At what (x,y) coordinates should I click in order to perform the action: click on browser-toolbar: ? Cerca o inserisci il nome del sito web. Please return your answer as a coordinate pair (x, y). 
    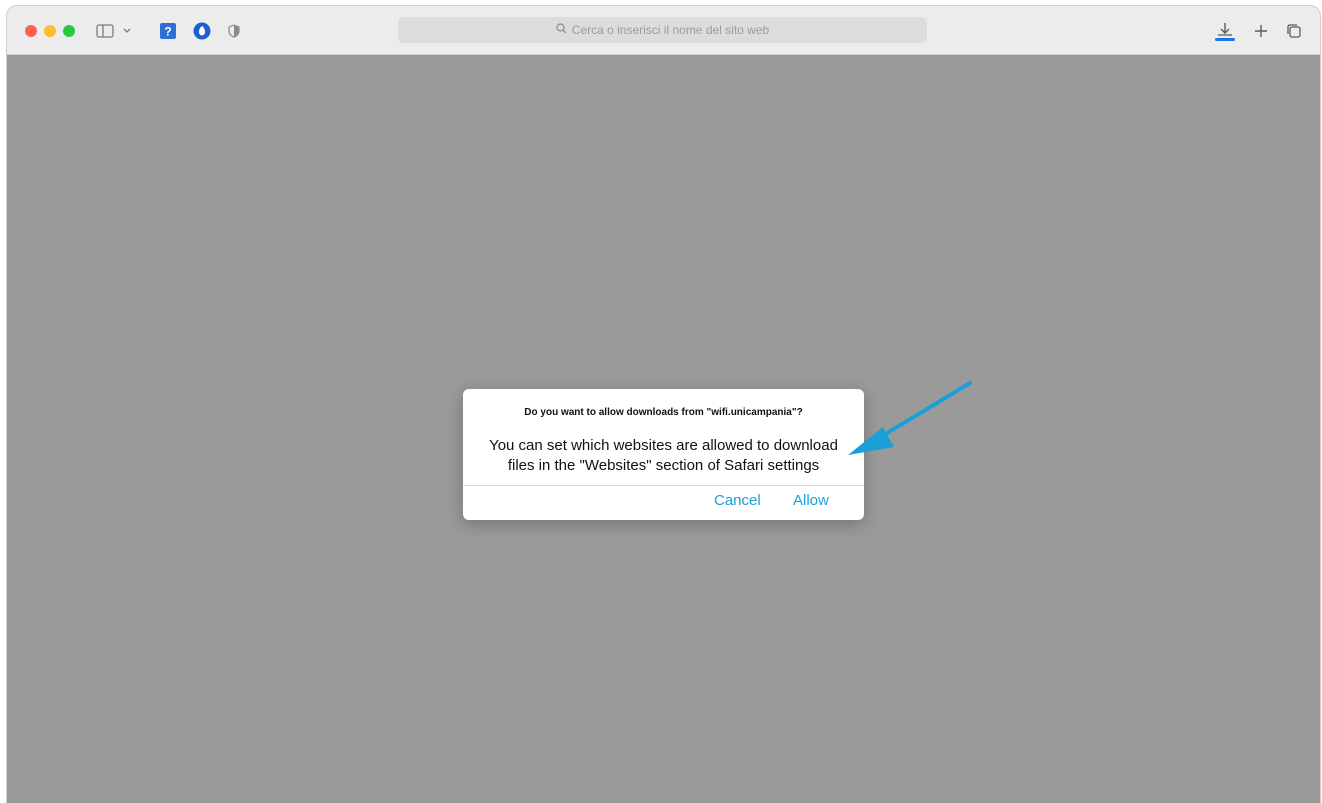
    Looking at the image, I should click on (663, 30).